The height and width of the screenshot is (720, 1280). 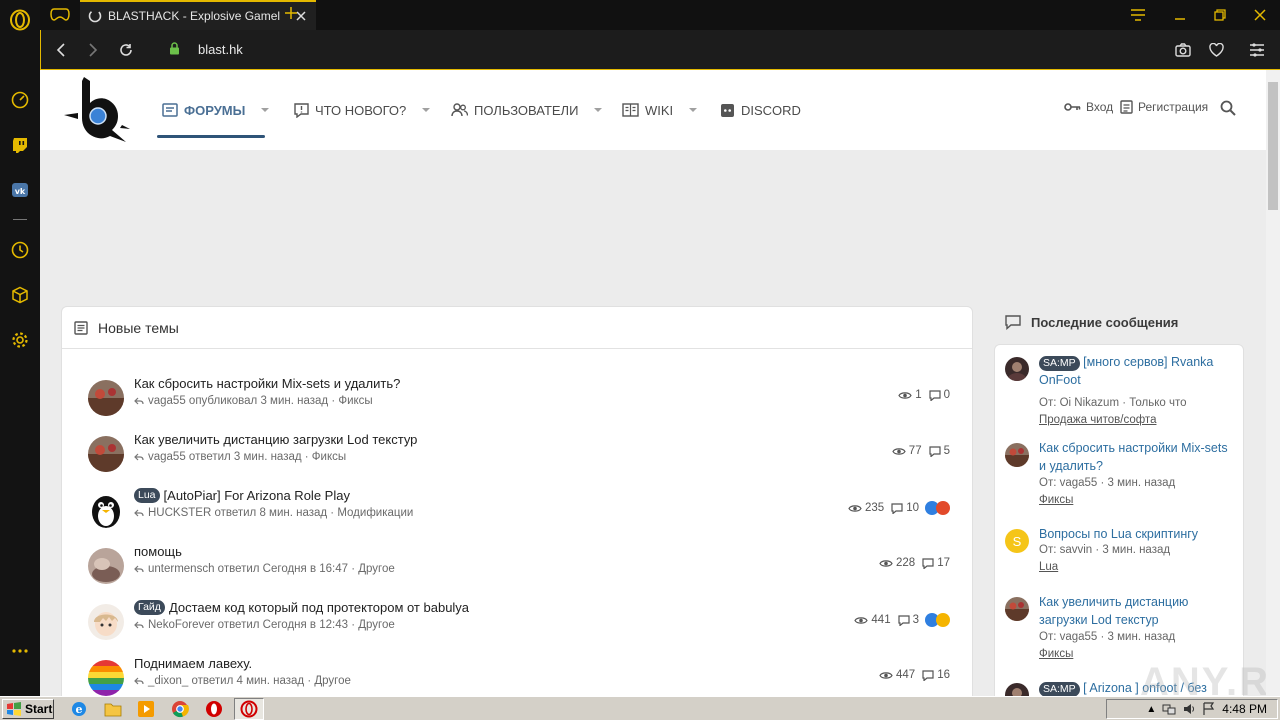 I want to click on topic-meta: vaga55 опубликовал 3 мин. назад · Фиксы, so click(x=253, y=401).